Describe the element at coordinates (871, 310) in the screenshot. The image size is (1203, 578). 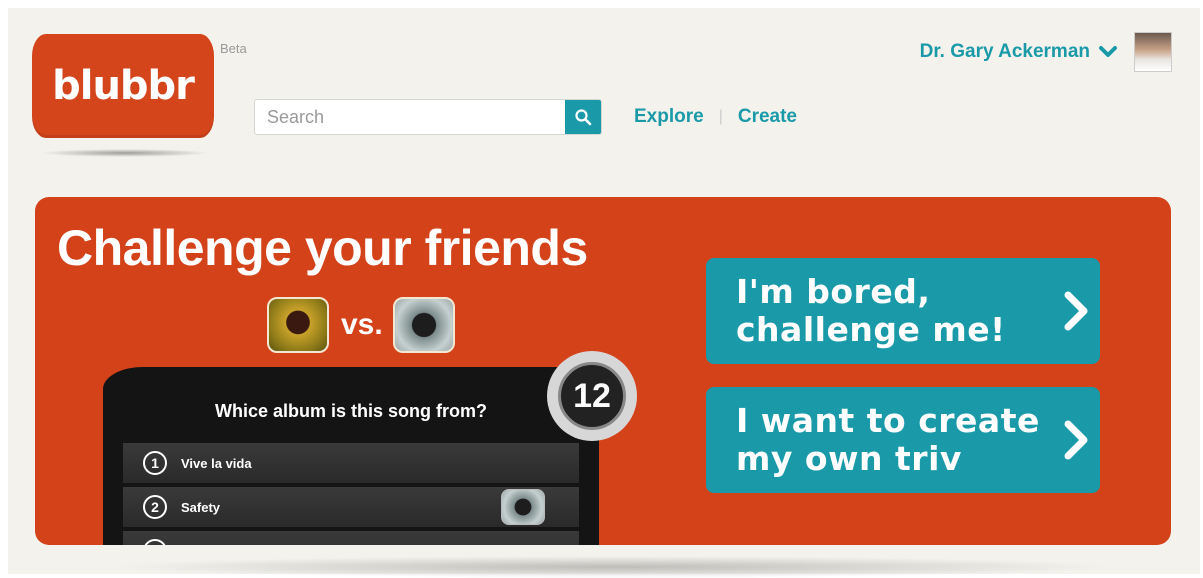
I see `challenge-me-label: I'm bored, challenge me!` at that location.